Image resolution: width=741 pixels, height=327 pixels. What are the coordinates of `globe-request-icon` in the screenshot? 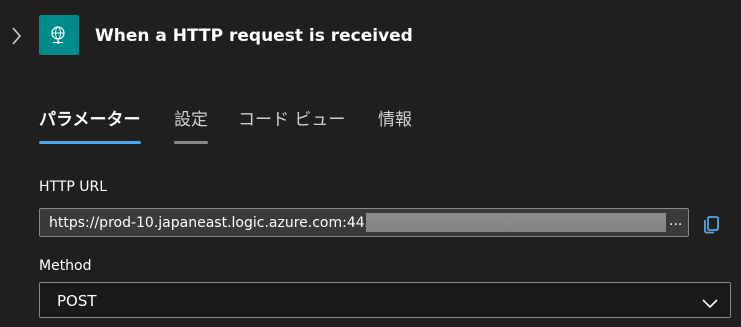 It's located at (59, 35).